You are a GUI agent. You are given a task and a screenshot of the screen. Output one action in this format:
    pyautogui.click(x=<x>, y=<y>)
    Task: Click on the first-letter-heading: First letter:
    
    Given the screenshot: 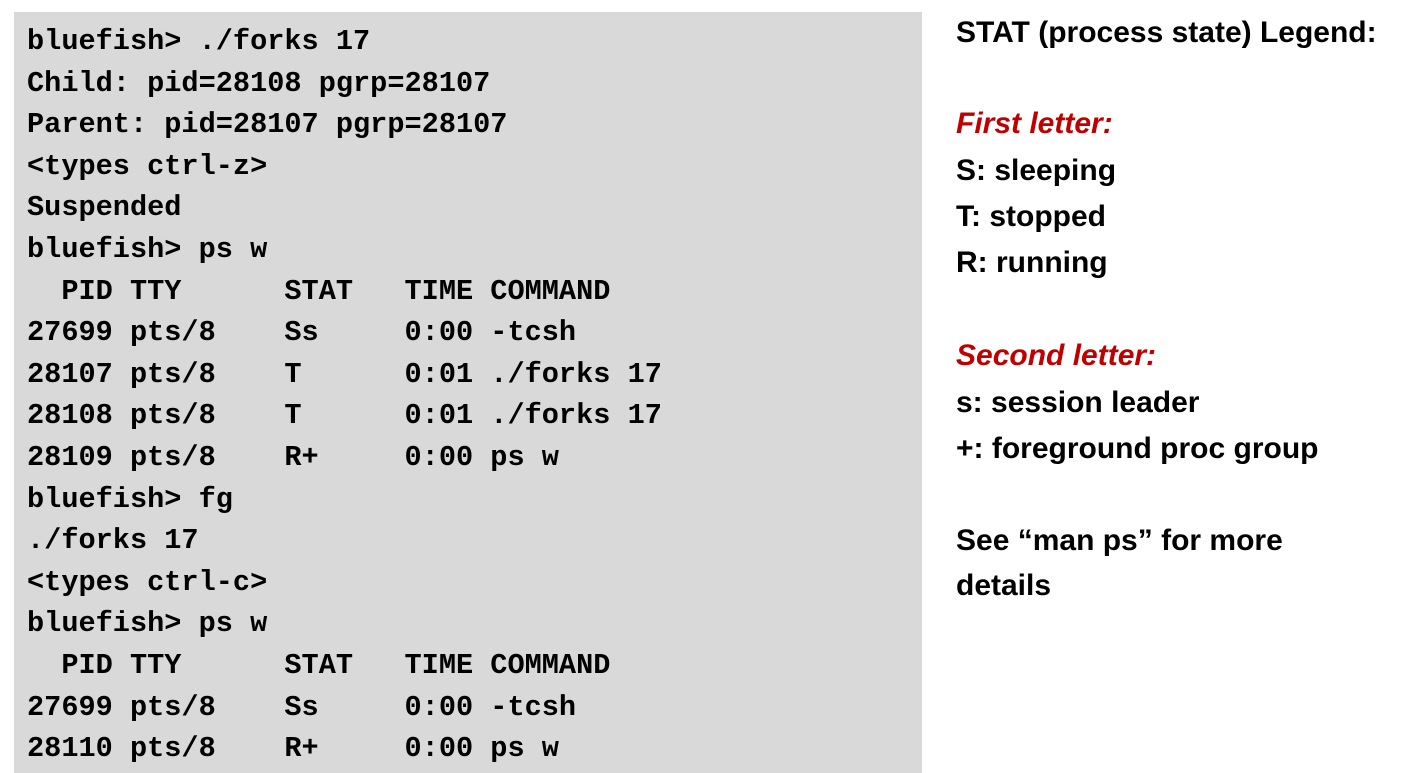 What is the action you would take?
    pyautogui.click(x=1034, y=123)
    